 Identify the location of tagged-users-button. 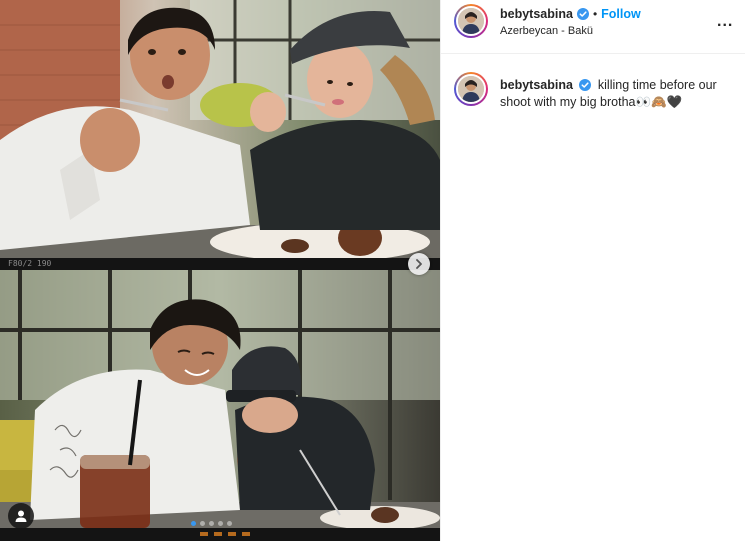
(21, 516).